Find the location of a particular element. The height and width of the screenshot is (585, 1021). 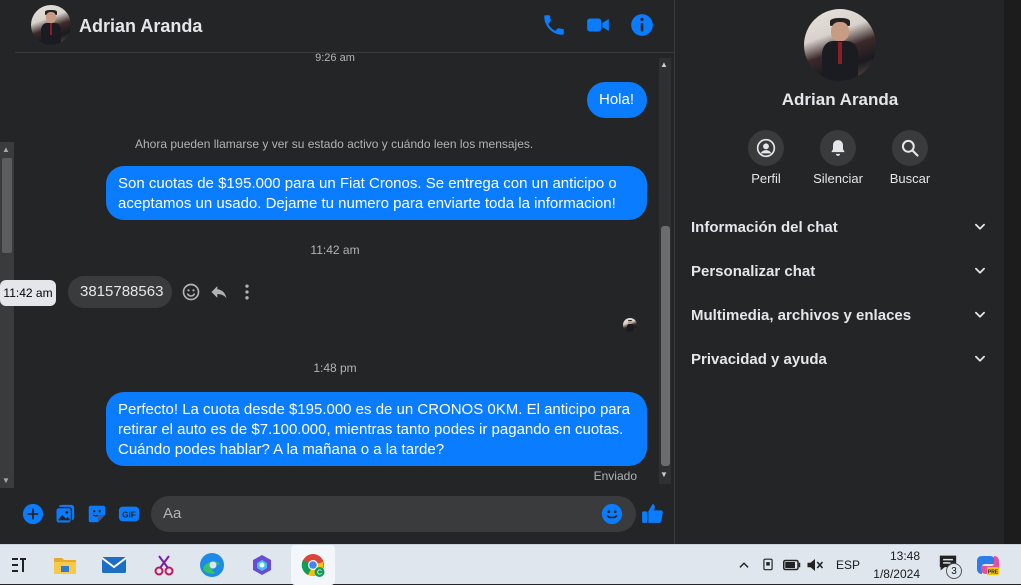

edge-icon is located at coordinates (212, 565).